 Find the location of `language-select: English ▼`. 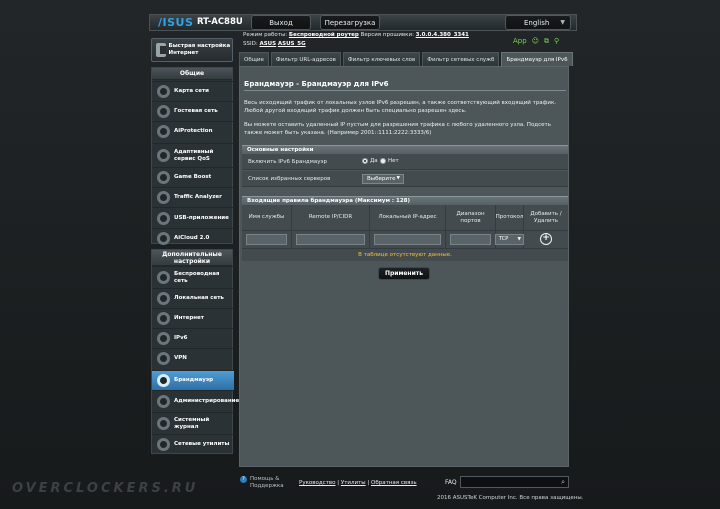

language-select: English ▼ is located at coordinates (538, 22).